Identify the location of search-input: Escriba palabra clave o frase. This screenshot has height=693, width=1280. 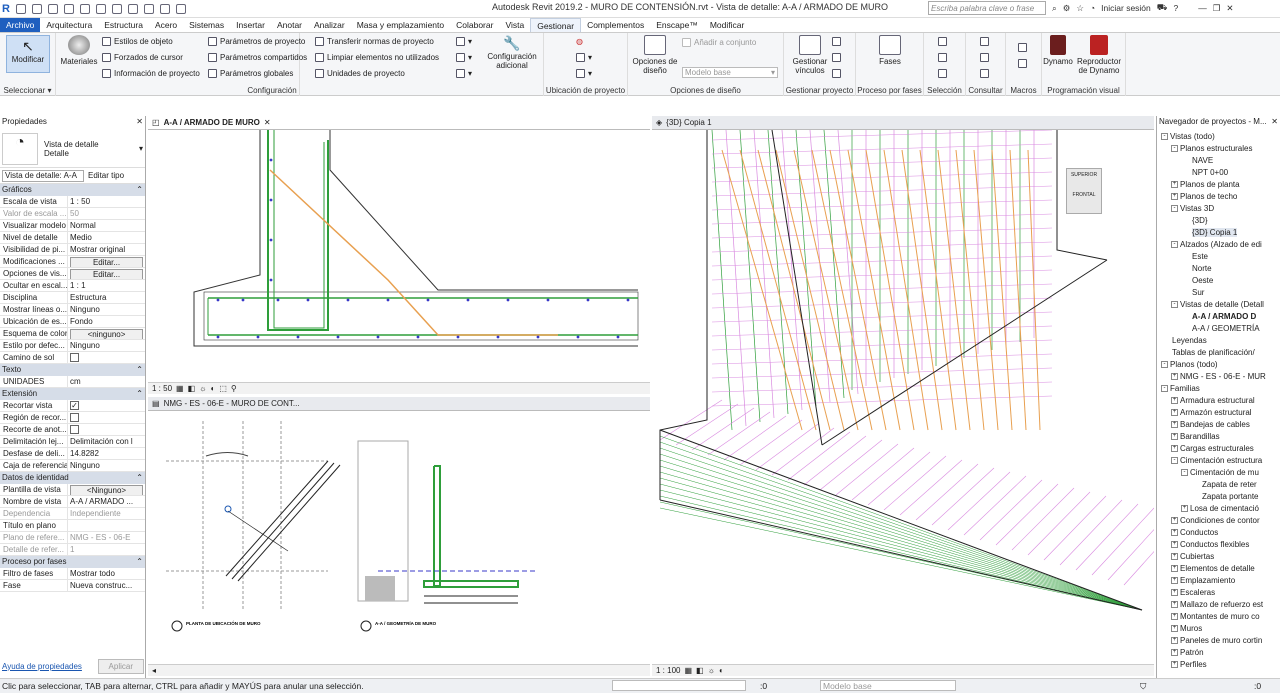
(987, 8).